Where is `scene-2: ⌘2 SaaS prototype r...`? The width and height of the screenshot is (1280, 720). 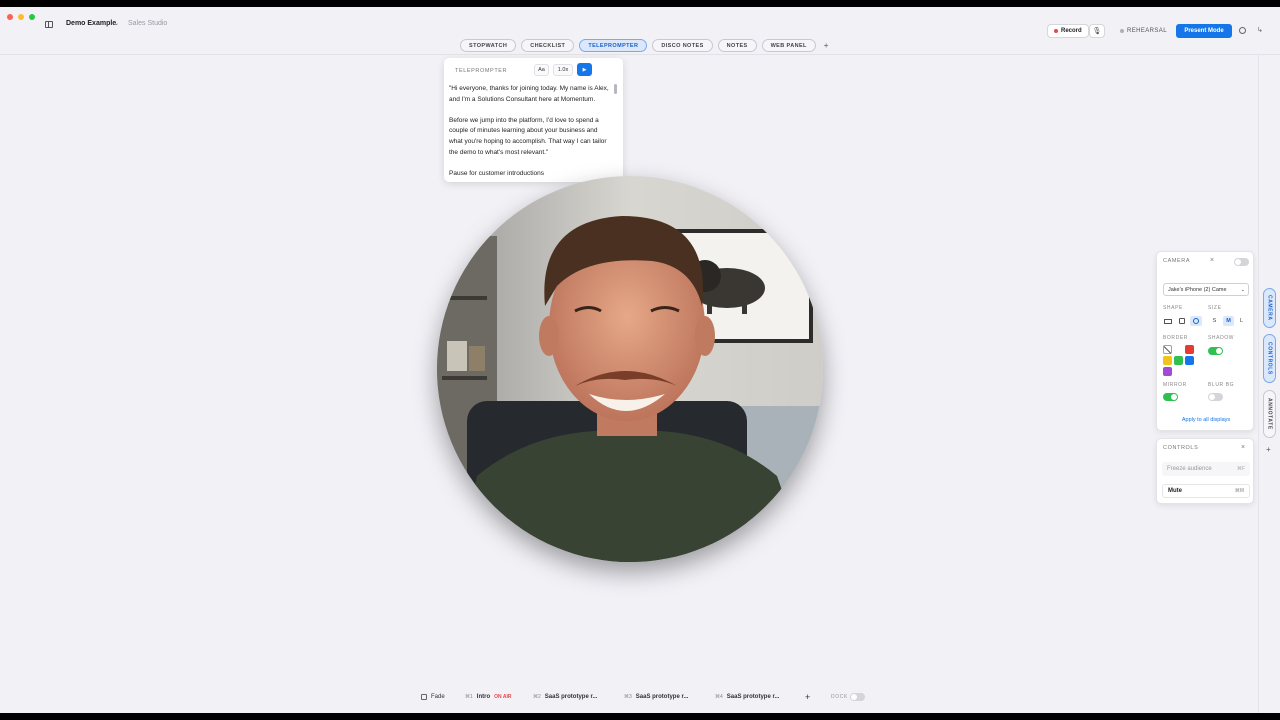
scene-2: ⌘2 SaaS prototype r... is located at coordinates (565, 697).